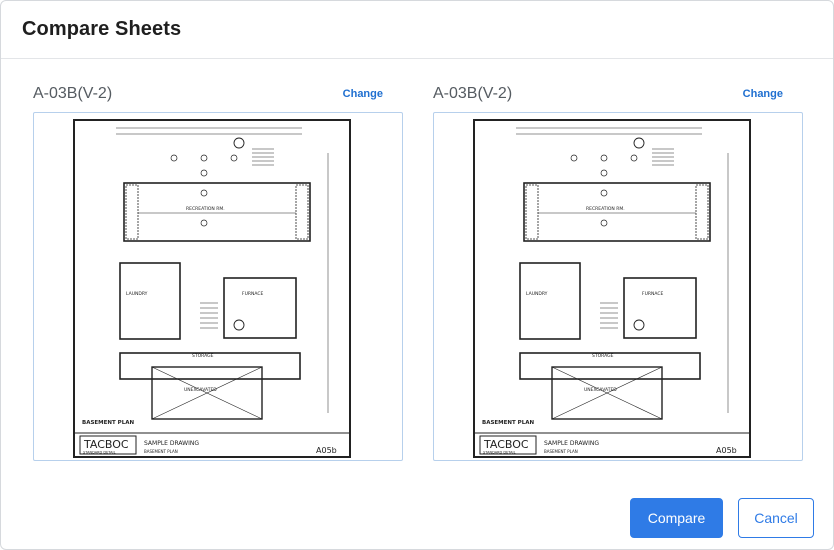 The height and width of the screenshot is (550, 834). What do you see at coordinates (676, 518) in the screenshot?
I see `compare-button: Compare` at bounding box center [676, 518].